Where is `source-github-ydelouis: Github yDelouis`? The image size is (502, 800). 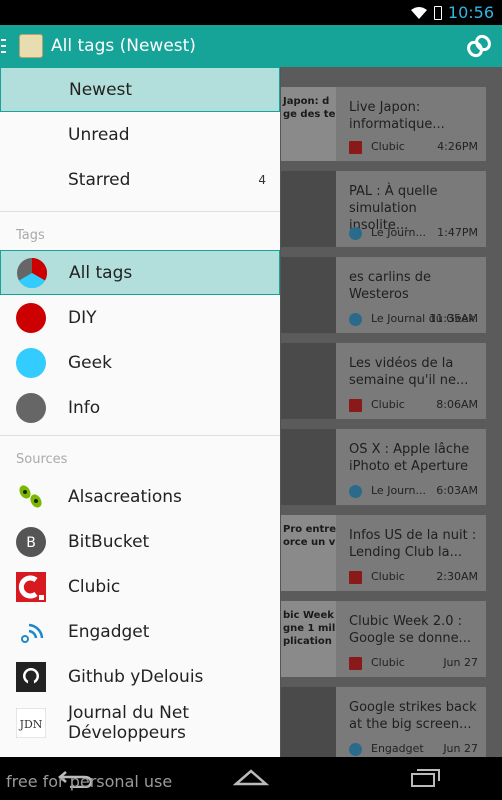
source-github-ydelouis: Github yDelouis is located at coordinates (140, 676).